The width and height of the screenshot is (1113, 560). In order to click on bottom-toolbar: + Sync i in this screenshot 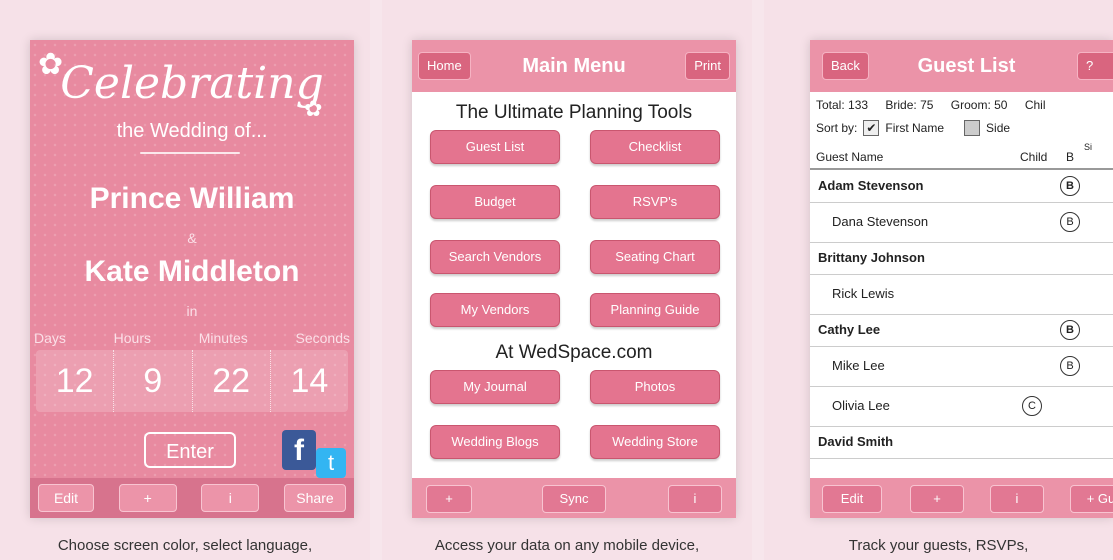, I will do `click(574, 498)`.